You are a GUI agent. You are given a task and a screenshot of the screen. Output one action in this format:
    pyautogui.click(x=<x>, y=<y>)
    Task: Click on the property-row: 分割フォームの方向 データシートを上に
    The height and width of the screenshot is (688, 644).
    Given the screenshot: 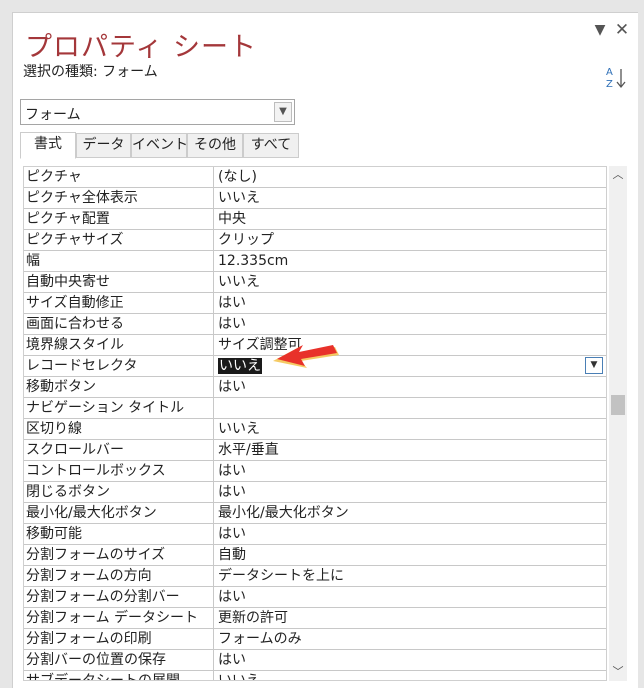 What is the action you would take?
    pyautogui.click(x=315, y=576)
    